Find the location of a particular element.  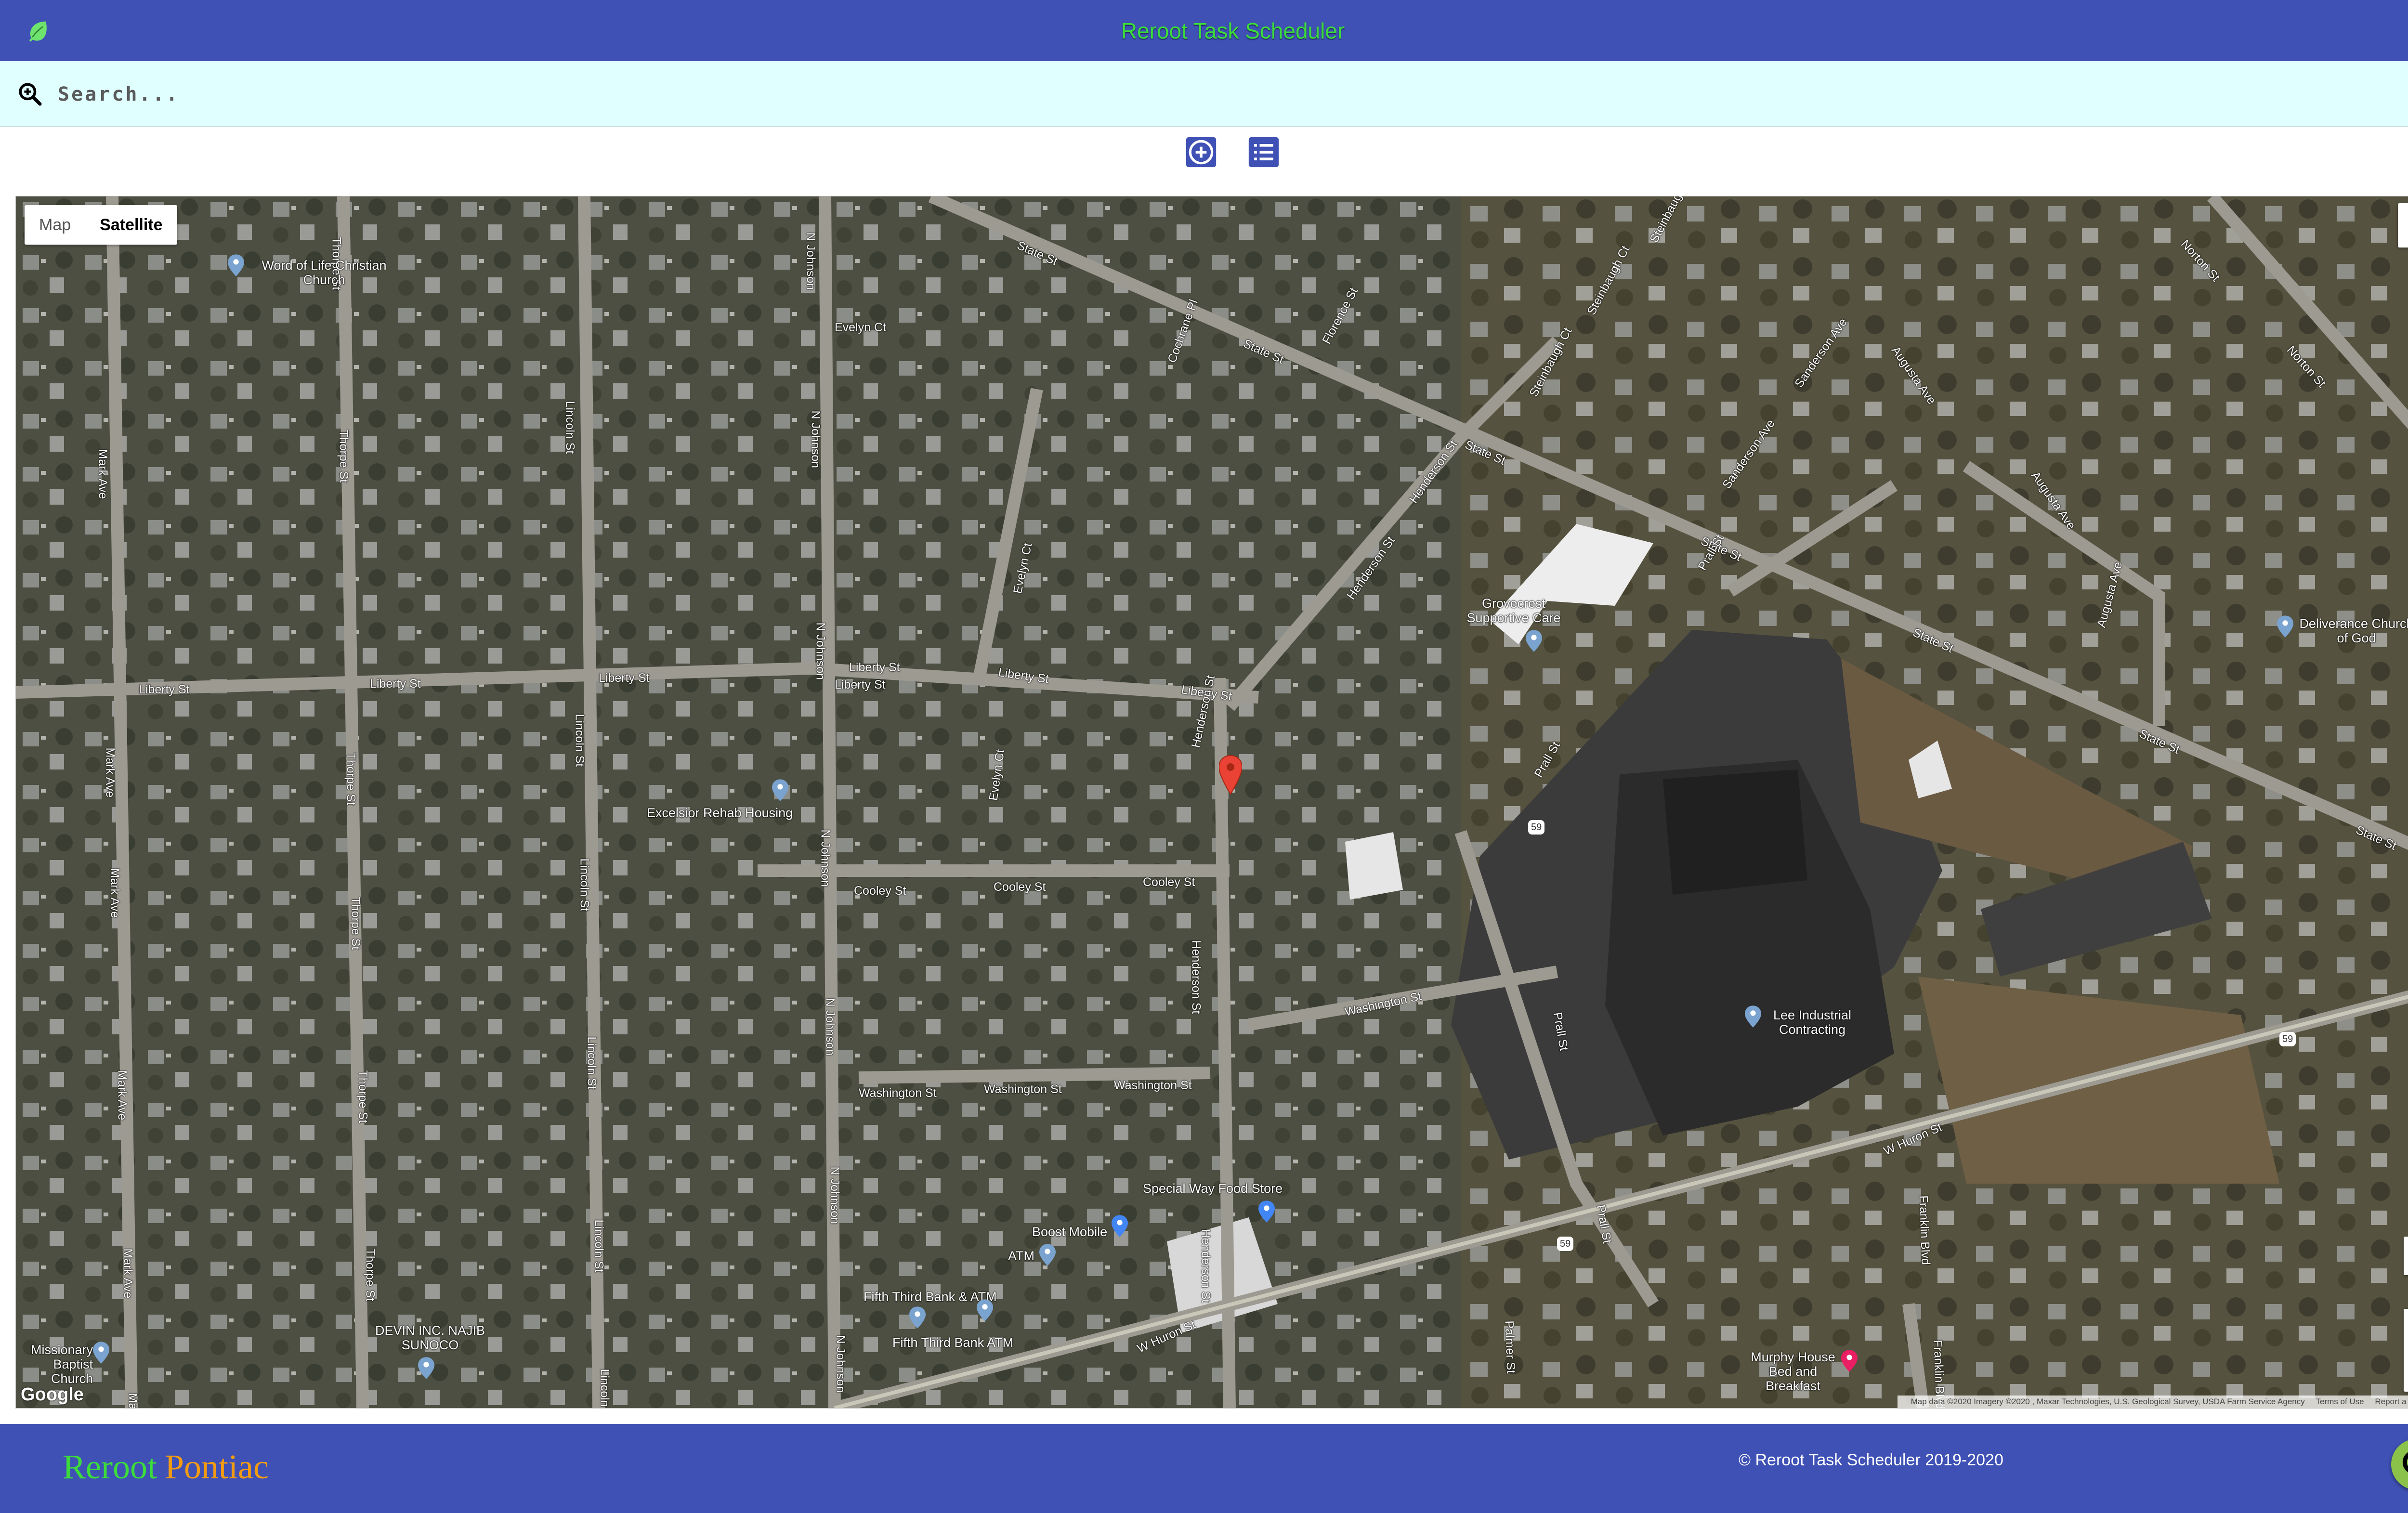

gas-station-pin-icon is located at coordinates (426, 1368).